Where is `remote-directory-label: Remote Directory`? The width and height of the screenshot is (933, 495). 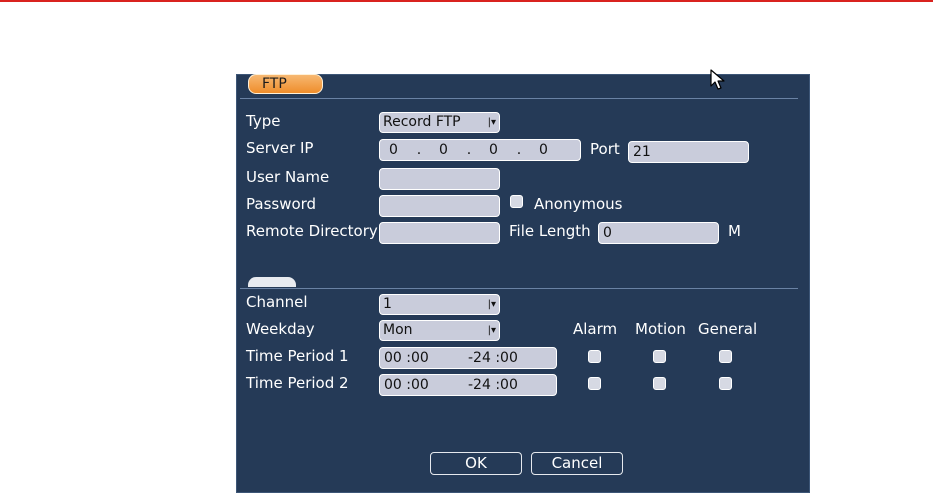
remote-directory-label: Remote Directory is located at coordinates (312, 231).